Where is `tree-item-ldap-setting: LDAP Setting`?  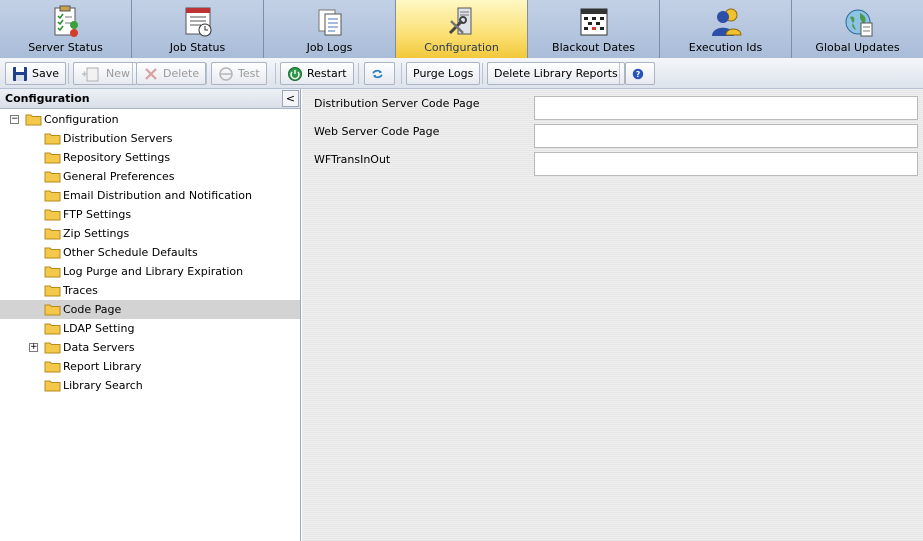
tree-item-ldap-setting: LDAP Setting is located at coordinates (150, 328).